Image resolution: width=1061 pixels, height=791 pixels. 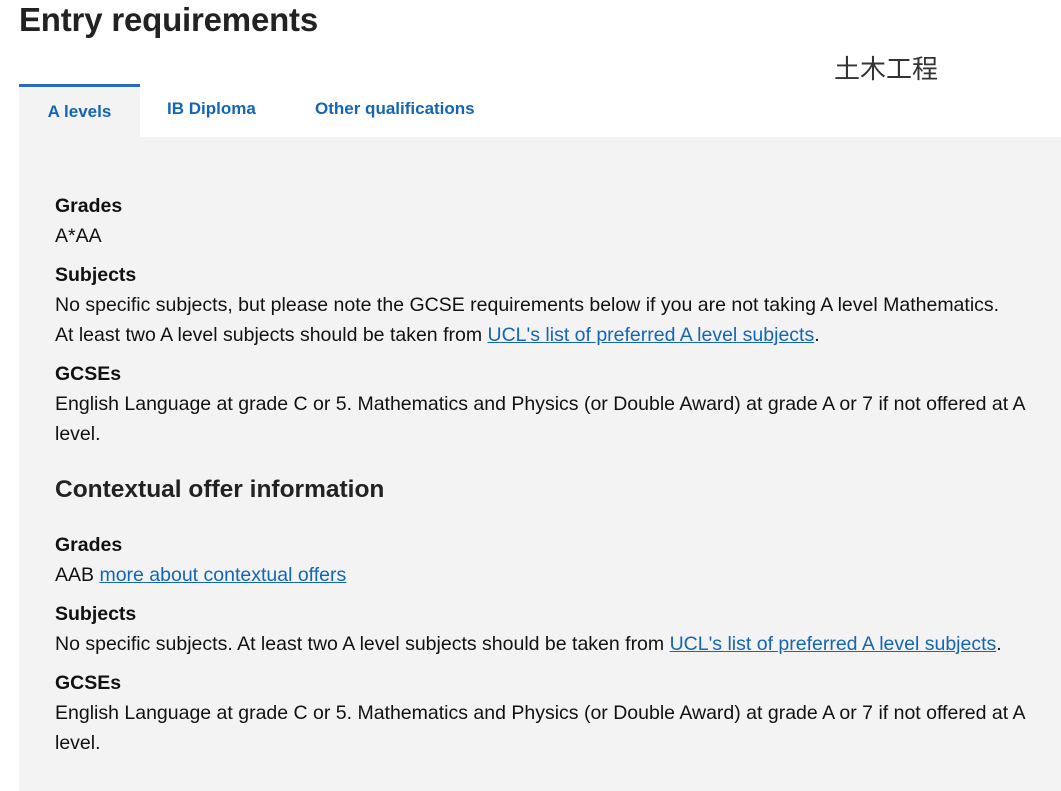 What do you see at coordinates (651, 335) in the screenshot?
I see `preferred-subjects-link: UCL's list of preferred A level subjects` at bounding box center [651, 335].